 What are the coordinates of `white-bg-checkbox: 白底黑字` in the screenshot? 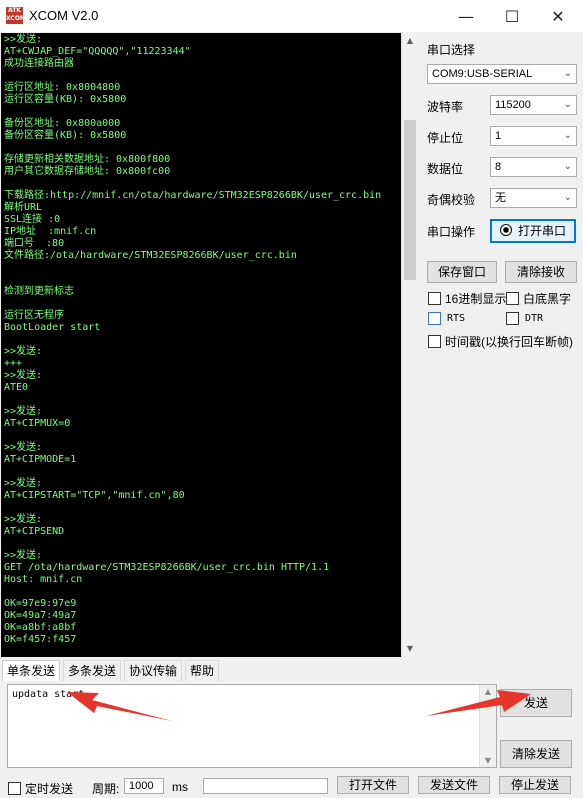 It's located at (538, 298).